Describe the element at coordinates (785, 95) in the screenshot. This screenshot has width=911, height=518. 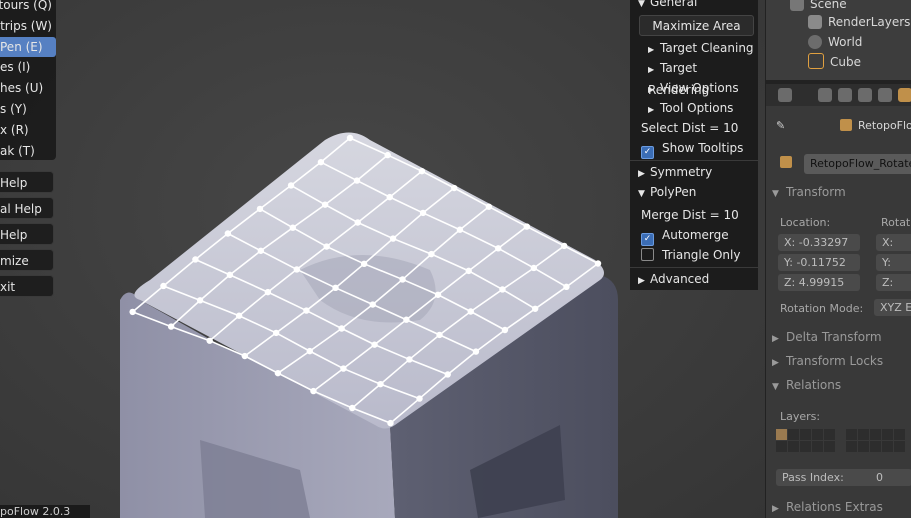
I see `menu-icon` at that location.